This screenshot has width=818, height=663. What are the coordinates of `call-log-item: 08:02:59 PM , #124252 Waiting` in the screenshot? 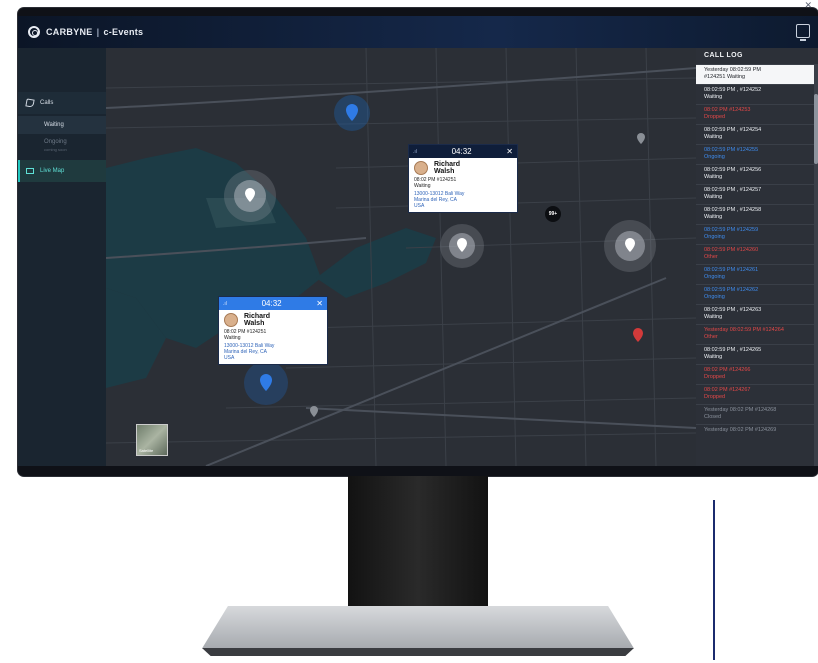 It's located at (757, 94).